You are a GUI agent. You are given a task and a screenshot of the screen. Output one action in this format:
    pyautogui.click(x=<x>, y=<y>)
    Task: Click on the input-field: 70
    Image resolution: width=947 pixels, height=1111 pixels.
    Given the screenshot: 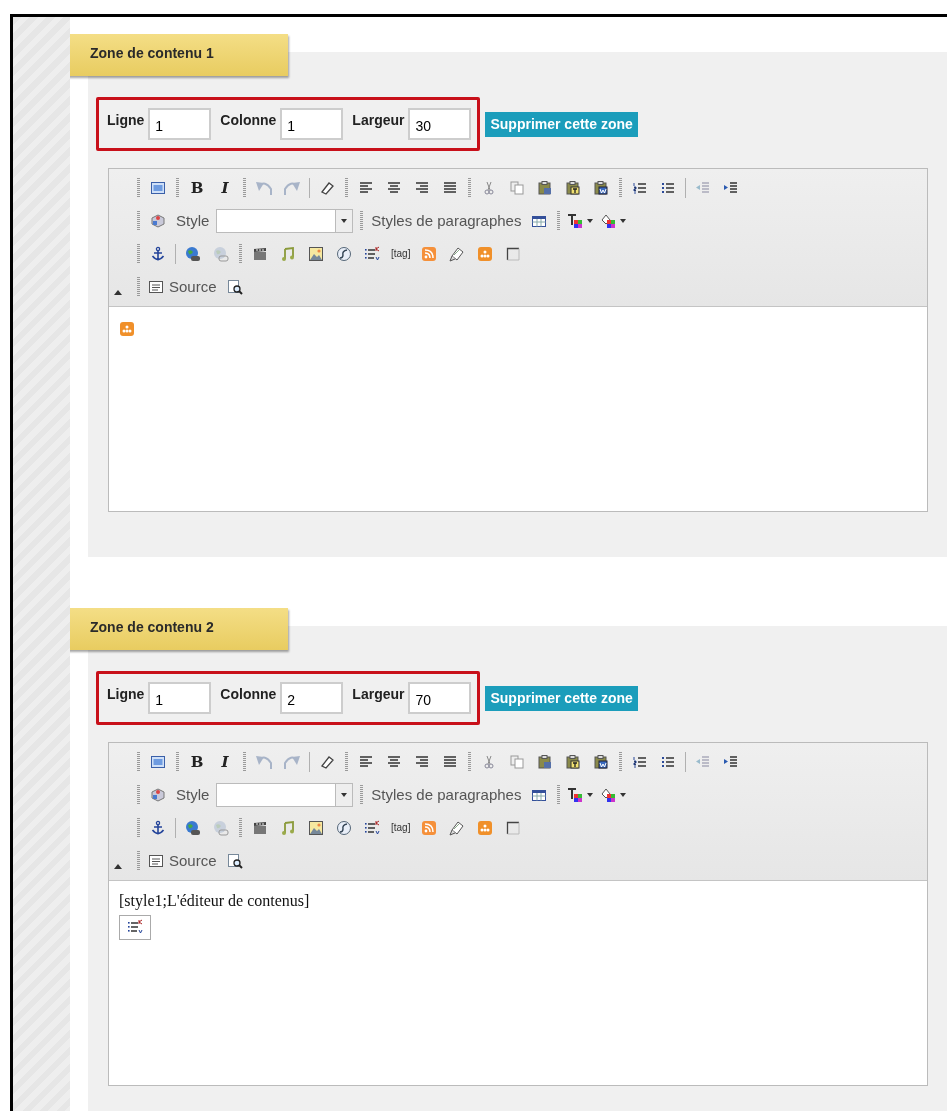 What is the action you would take?
    pyautogui.click(x=440, y=698)
    